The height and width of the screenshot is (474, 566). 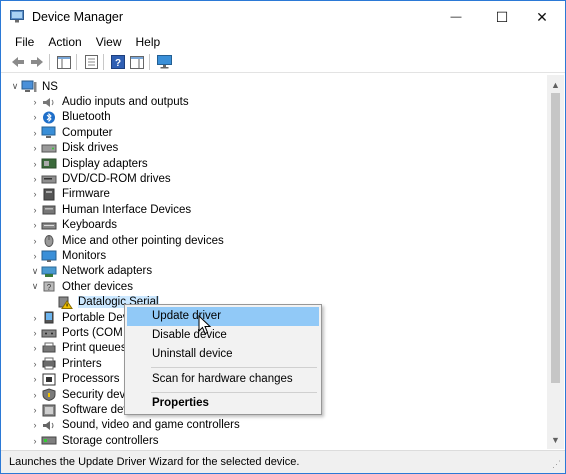 What do you see at coordinates (105, 163) in the screenshot?
I see `tree-item-label: Display adapters` at bounding box center [105, 163].